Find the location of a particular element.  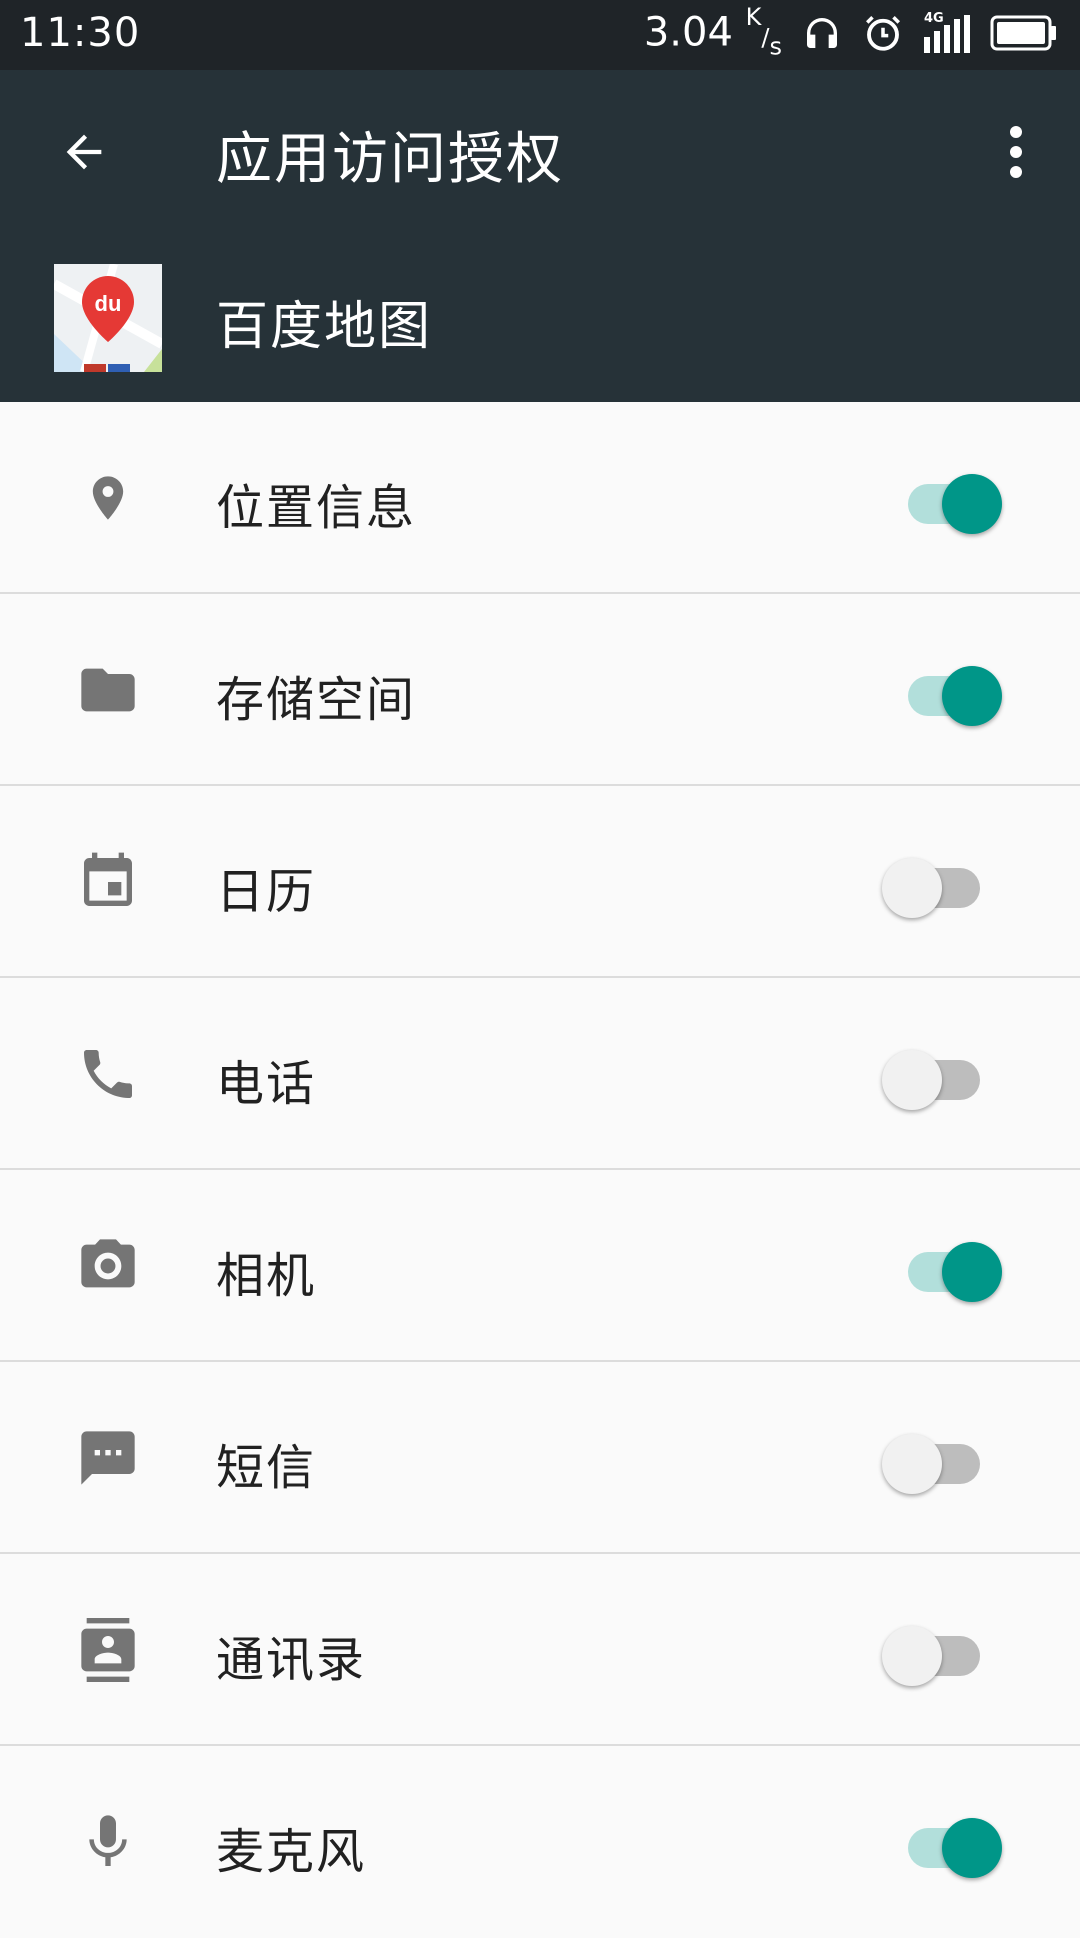

permission-label: 短信 is located at coordinates (266, 1468).